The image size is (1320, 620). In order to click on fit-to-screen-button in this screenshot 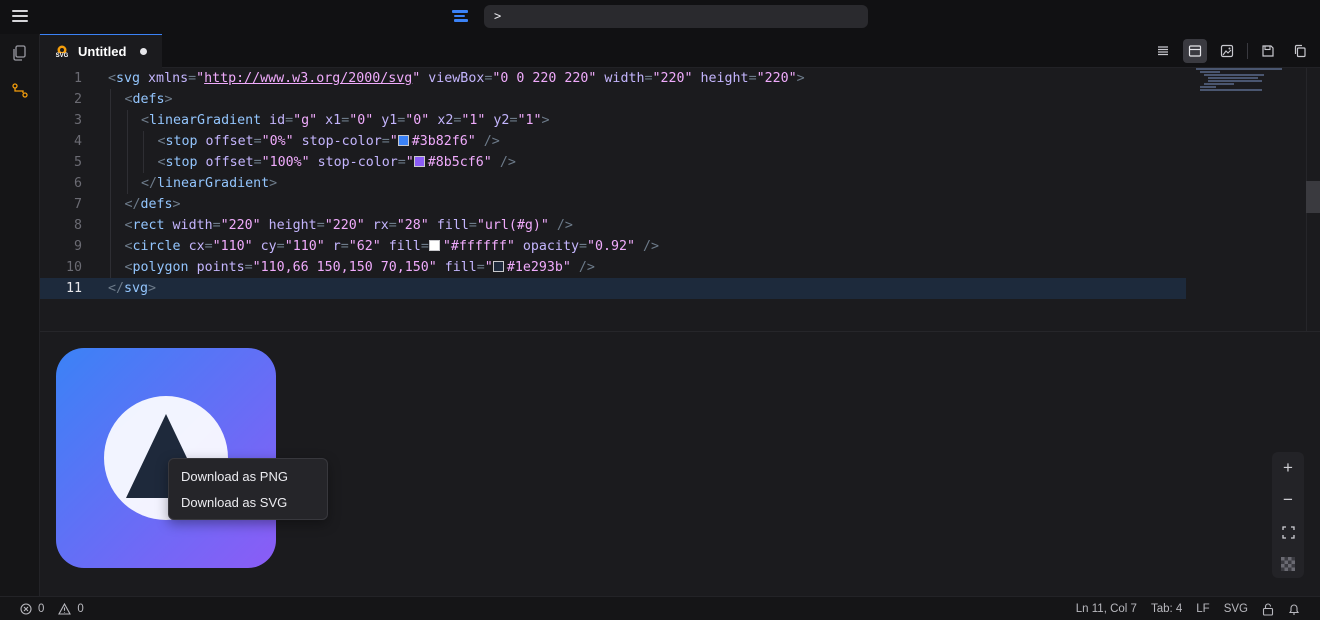, I will do `click(1288, 532)`.